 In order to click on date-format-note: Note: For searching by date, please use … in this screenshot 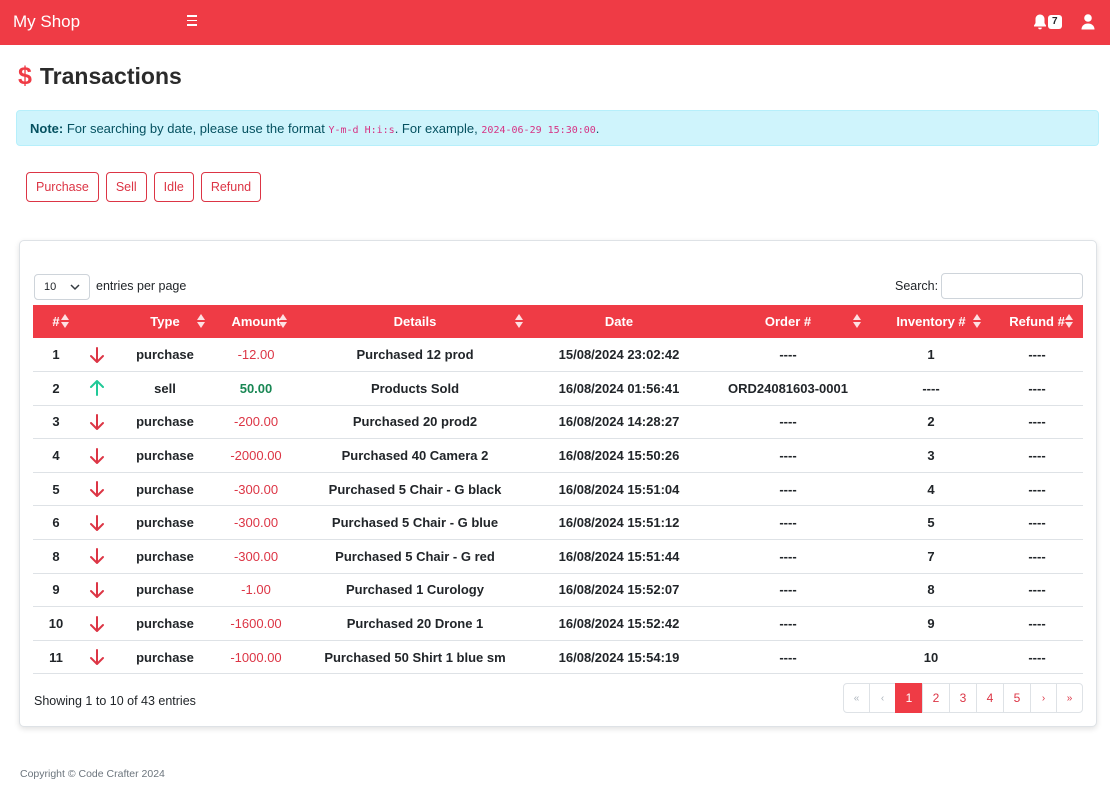, I will do `click(557, 128)`.